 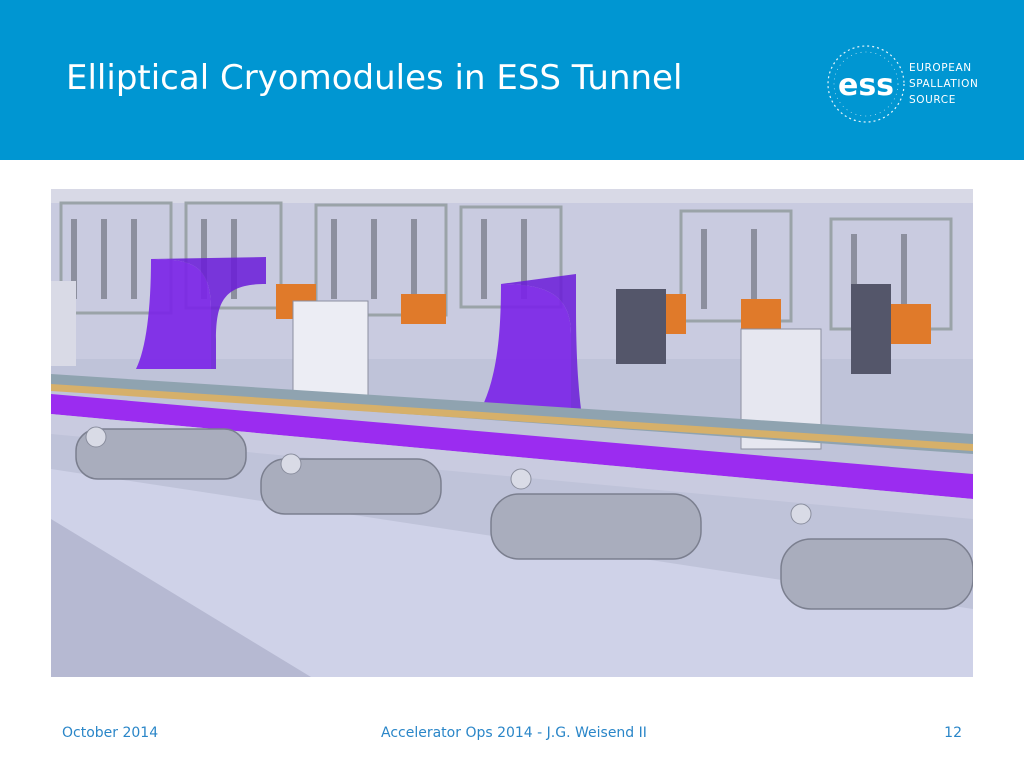 I want to click on logo-line: SOURCE, so click(x=932, y=100).